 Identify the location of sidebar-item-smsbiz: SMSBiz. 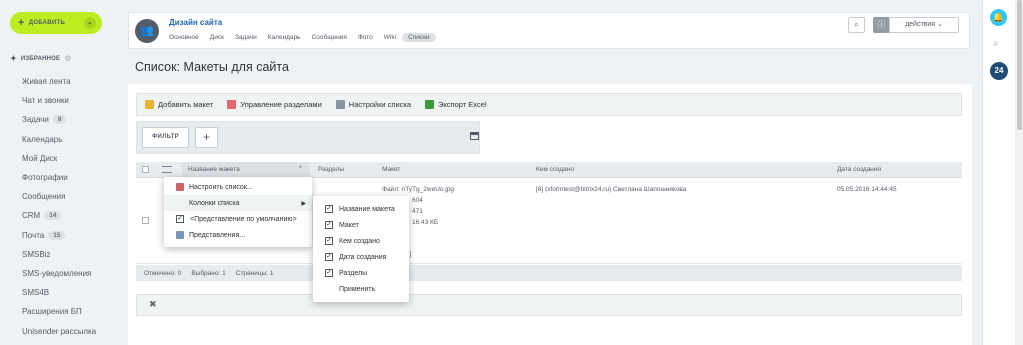
(59, 254).